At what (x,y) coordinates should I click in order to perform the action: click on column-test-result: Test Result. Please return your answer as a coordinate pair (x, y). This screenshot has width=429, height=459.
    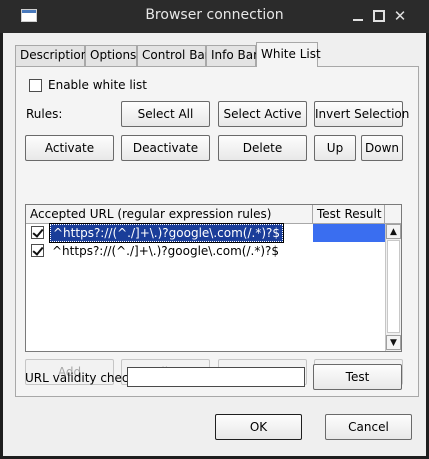
    Looking at the image, I should click on (349, 214).